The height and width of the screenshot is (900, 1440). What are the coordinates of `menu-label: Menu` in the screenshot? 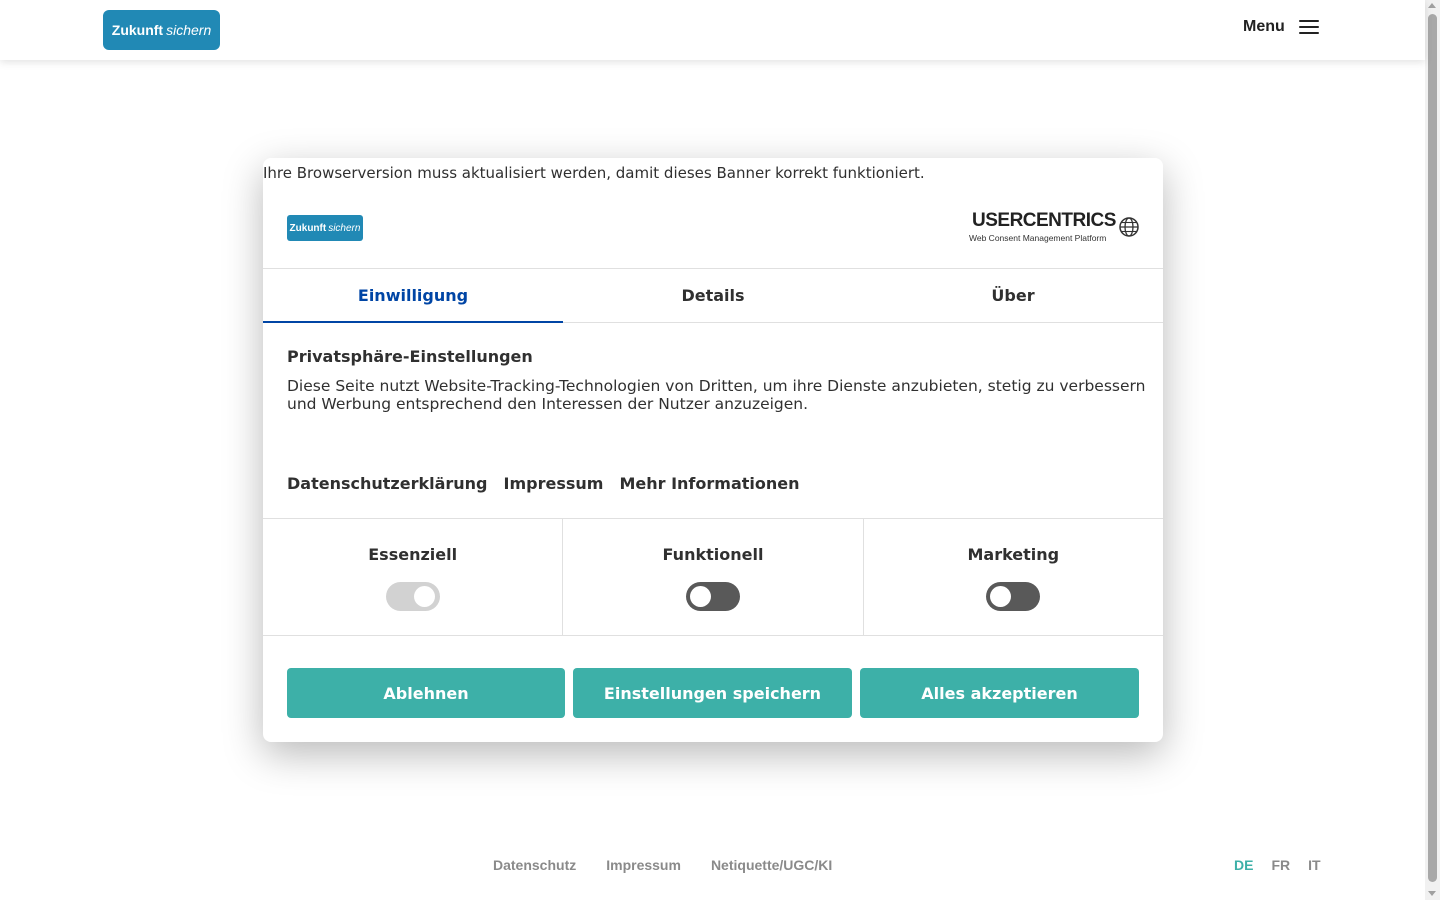 It's located at (1264, 26).